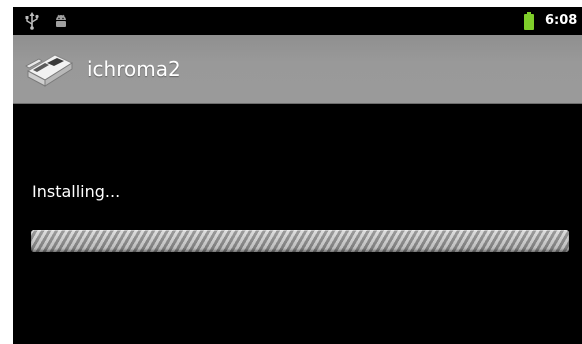  Describe the element at coordinates (561, 20) in the screenshot. I see `status-time: 6:08` at that location.